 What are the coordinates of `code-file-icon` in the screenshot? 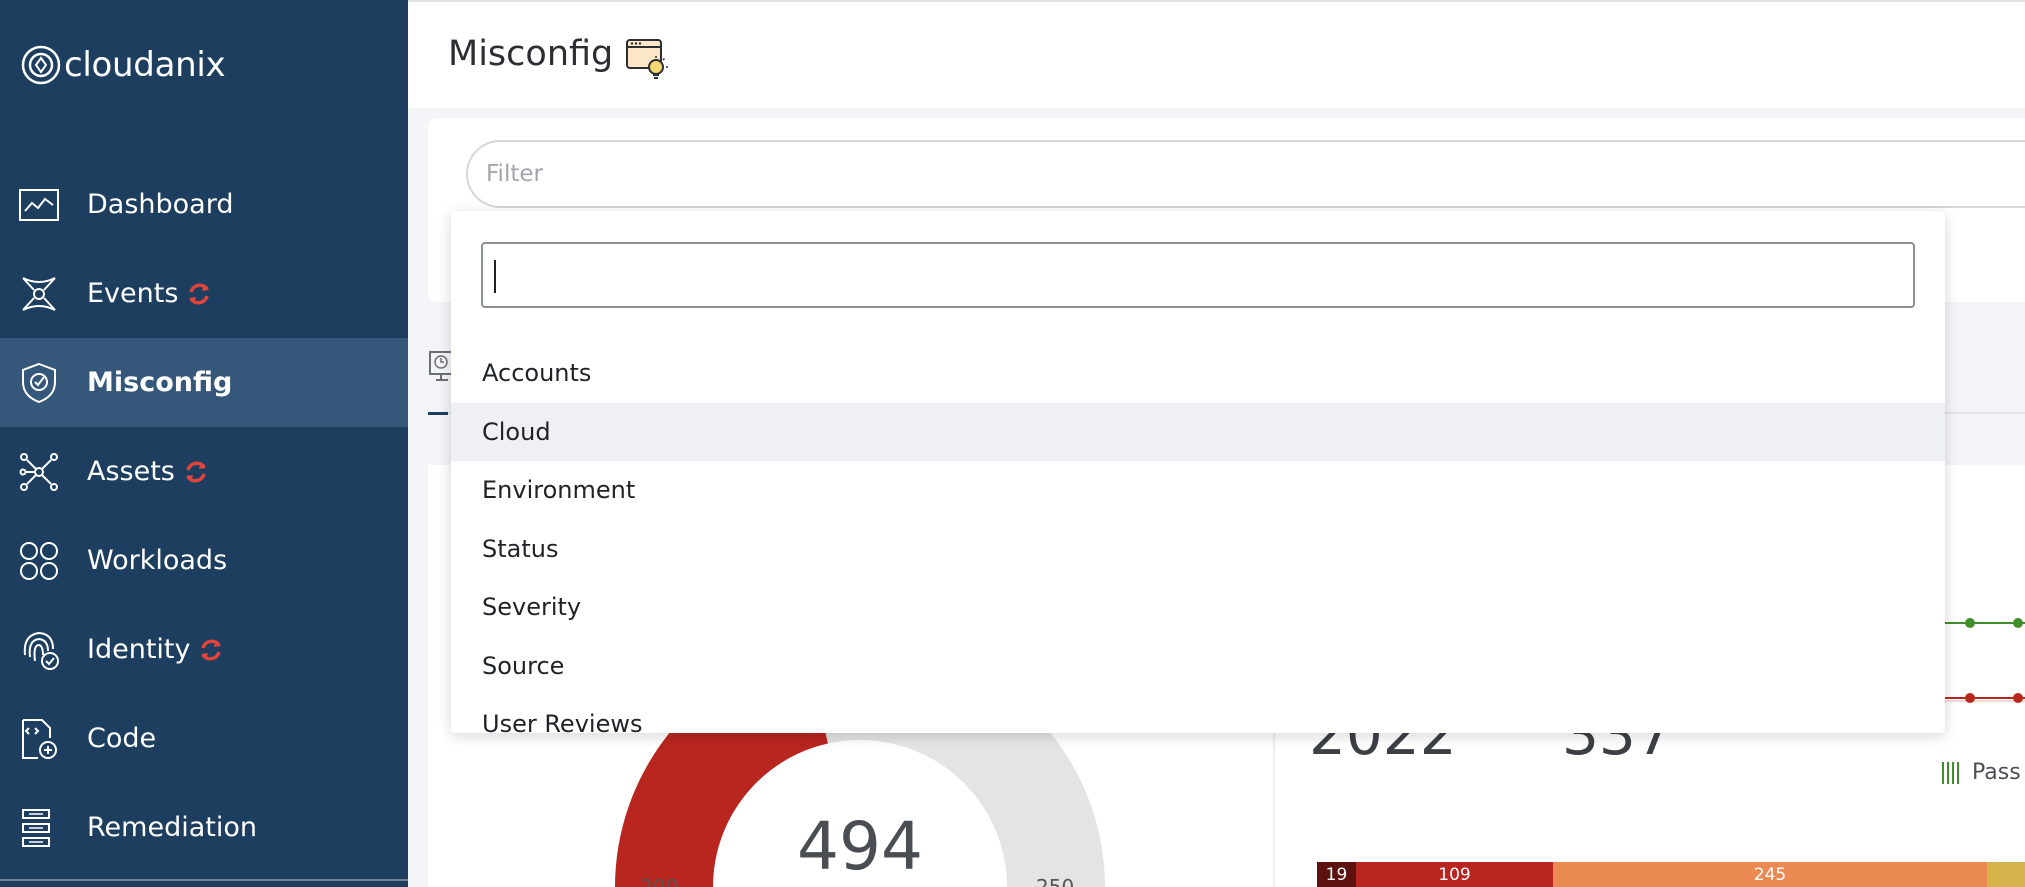 It's located at (39, 739).